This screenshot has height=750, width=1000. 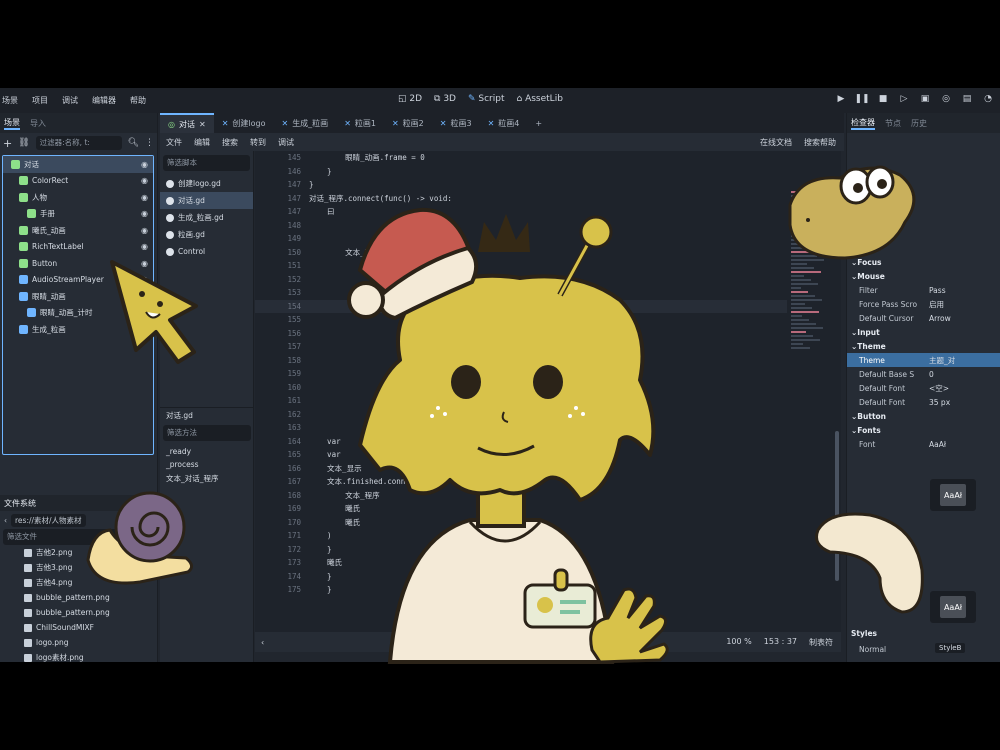 I want to click on script-menu-search: 搜索, so click(x=230, y=142).